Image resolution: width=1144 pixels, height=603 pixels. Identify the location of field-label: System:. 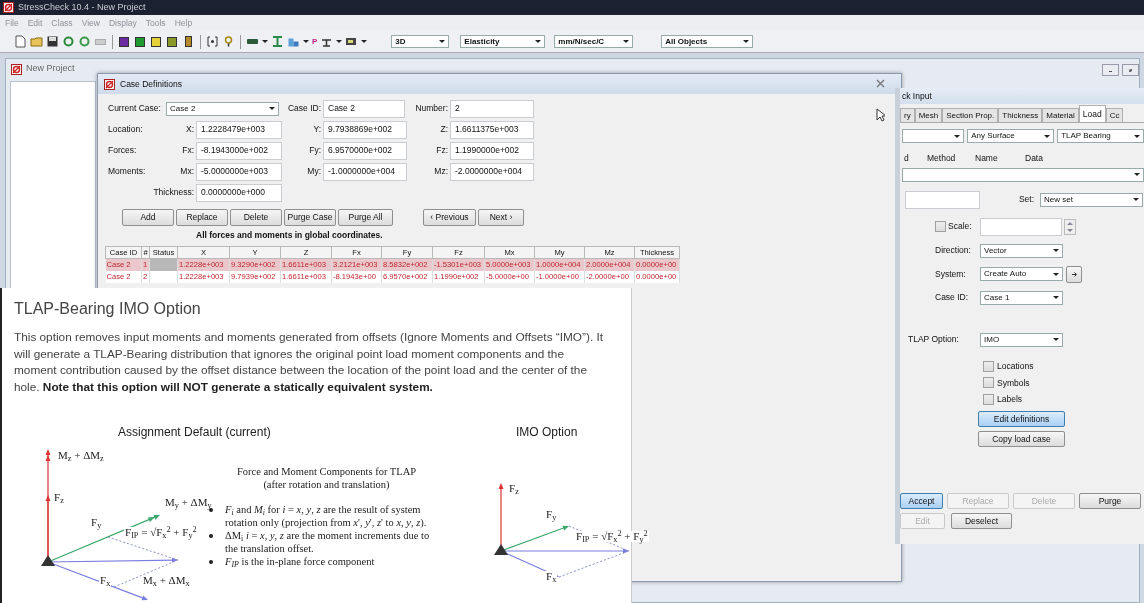
(951, 274).